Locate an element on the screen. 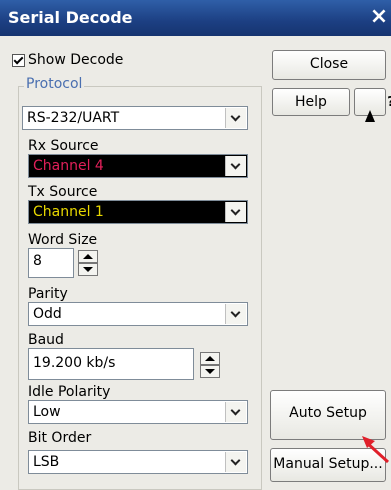 This screenshot has height=490, width=391. protocol-select: RS-232/UART is located at coordinates (135, 118).